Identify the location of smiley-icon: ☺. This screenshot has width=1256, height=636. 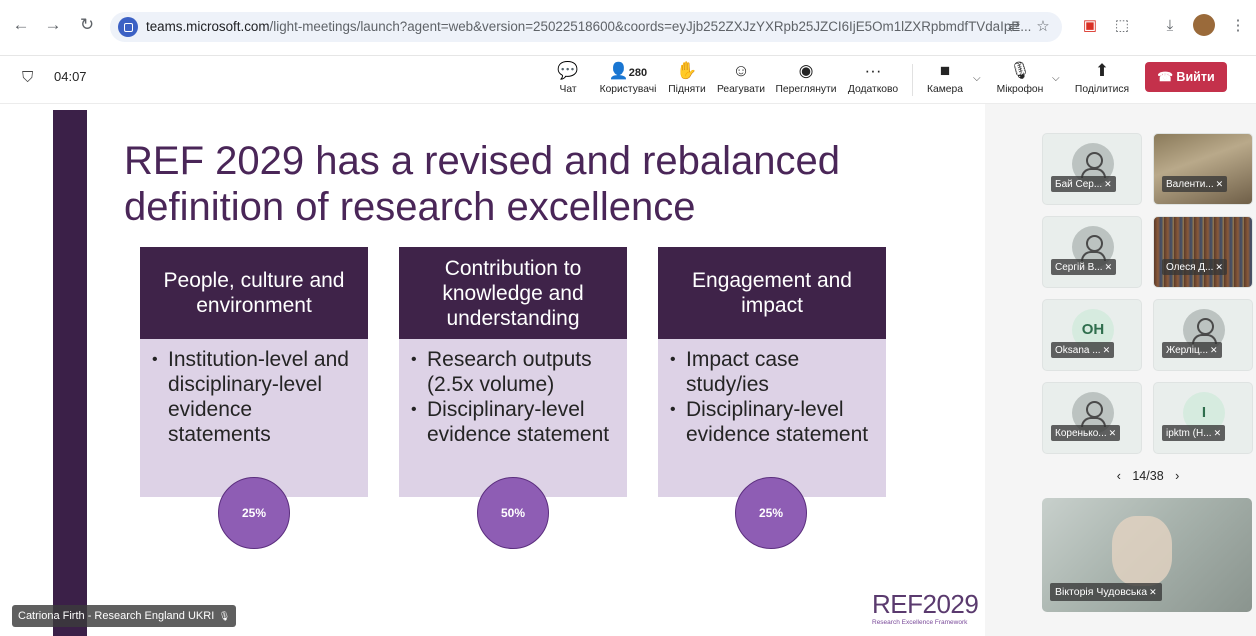
(741, 70).